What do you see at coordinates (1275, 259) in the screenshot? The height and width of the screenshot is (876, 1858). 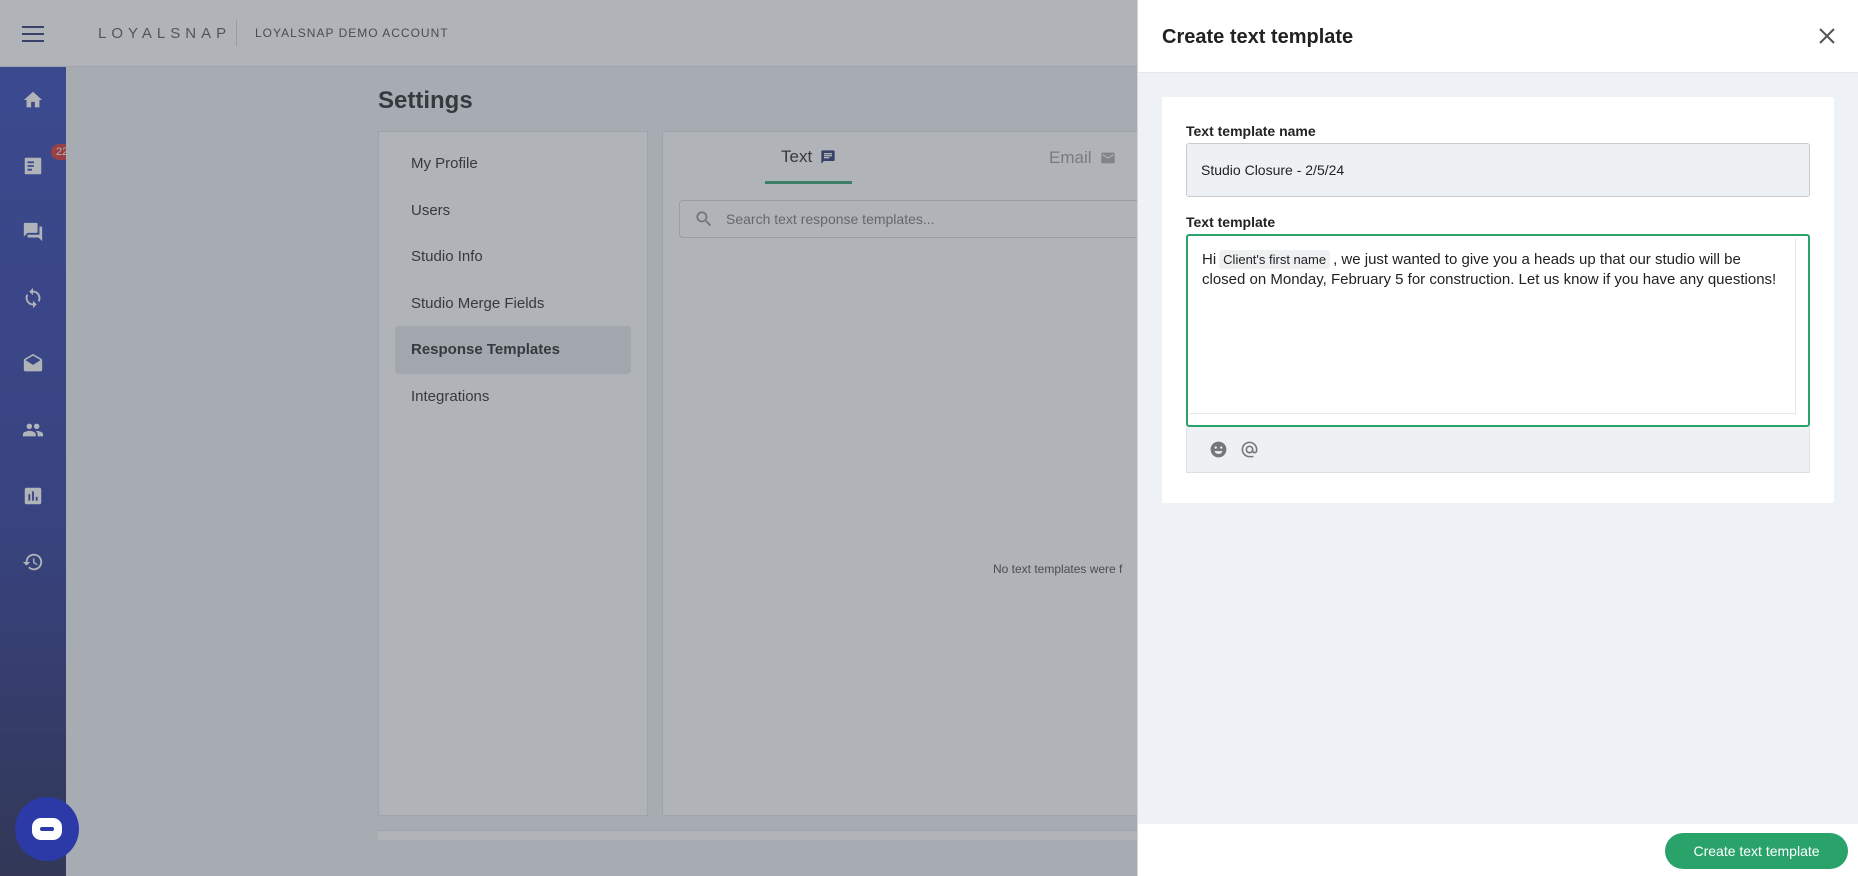 I see `merge-field-chip: Client's first name` at bounding box center [1275, 259].